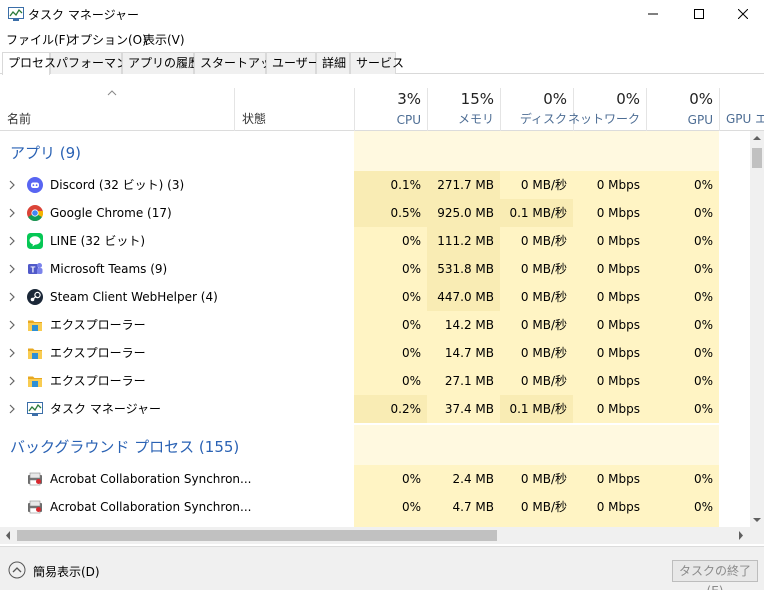 This screenshot has width=764, height=590. Describe the element at coordinates (105, 409) in the screenshot. I see `process-name: タスク マネージャー` at that location.